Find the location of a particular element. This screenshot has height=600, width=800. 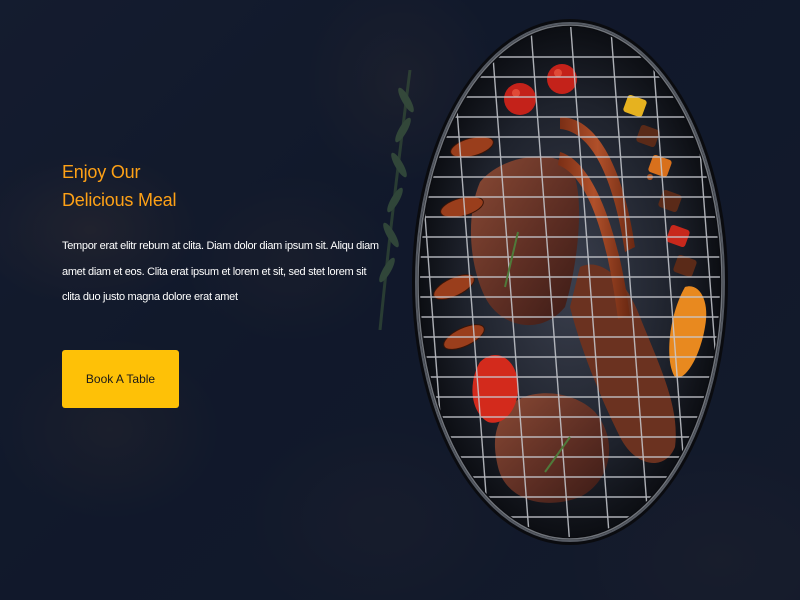

hero-title-line1: Enjoy Our is located at coordinates (101, 172).